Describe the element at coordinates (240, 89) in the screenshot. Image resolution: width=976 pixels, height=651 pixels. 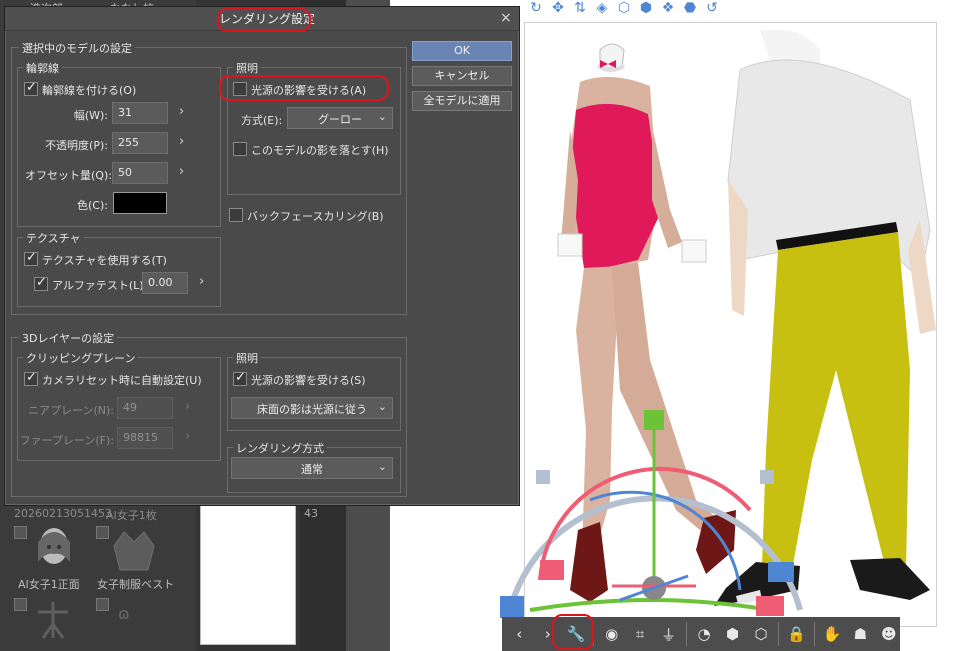
I see `light-source-checkbox` at that location.